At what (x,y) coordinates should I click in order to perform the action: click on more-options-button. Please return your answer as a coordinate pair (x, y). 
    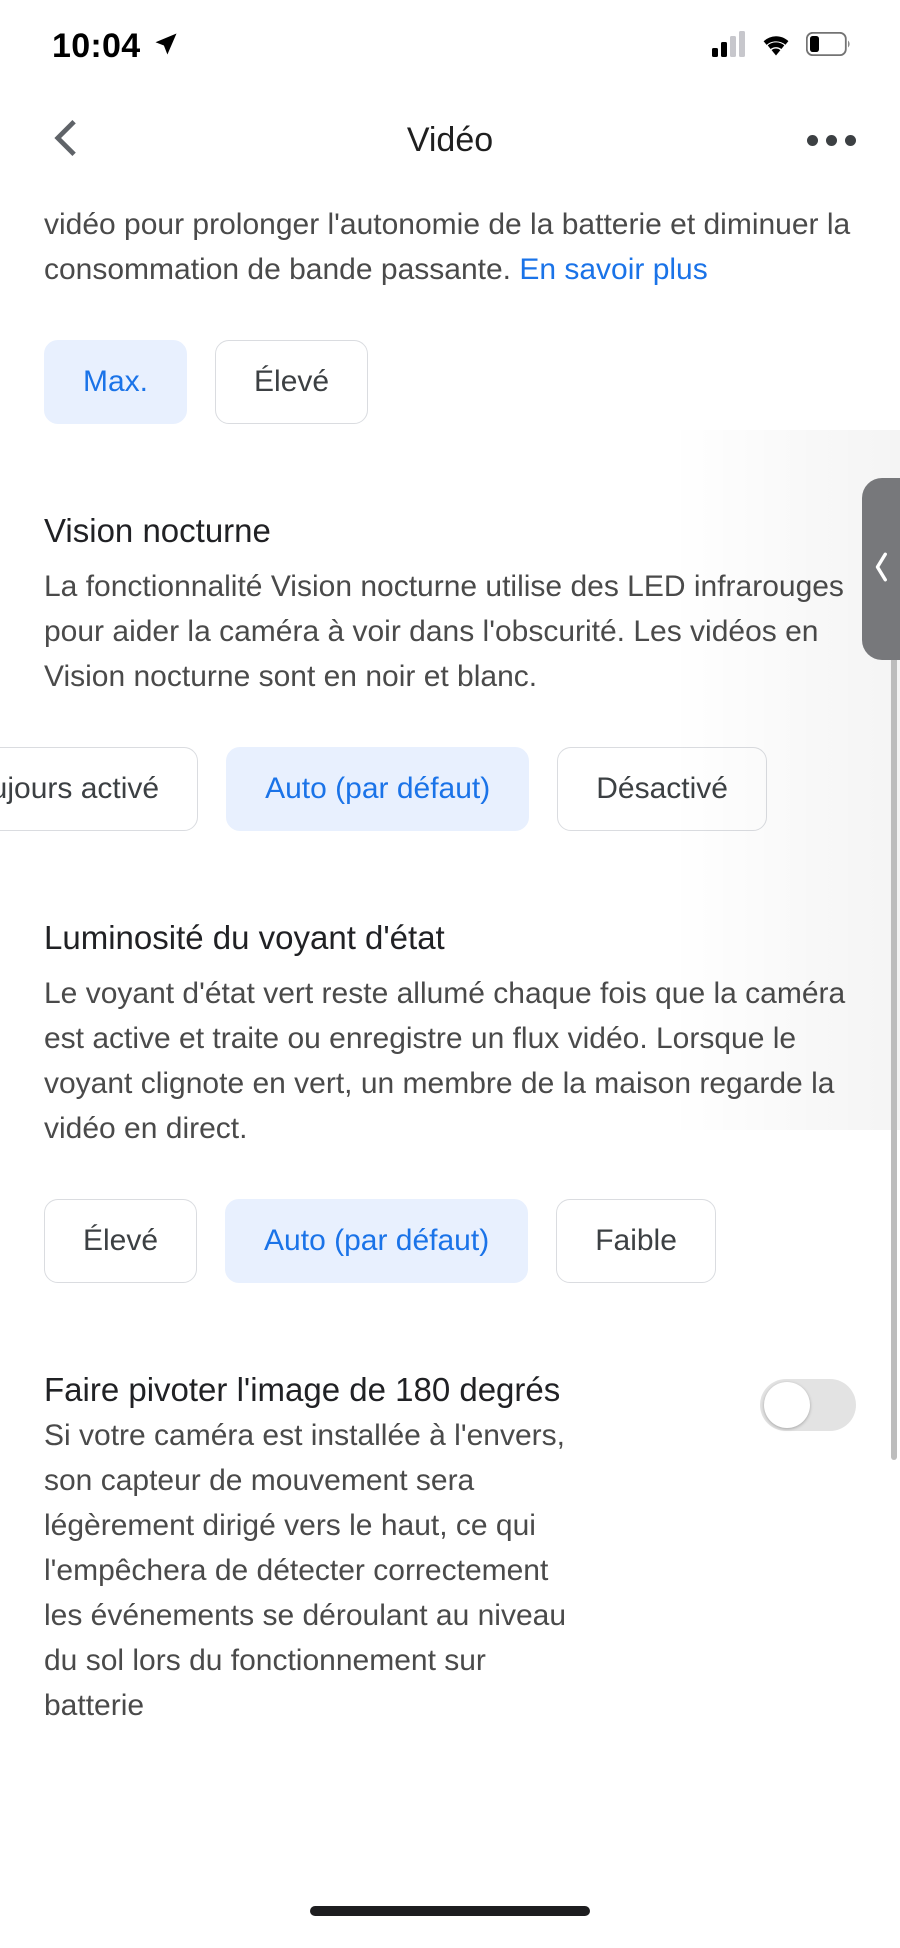
    Looking at the image, I should click on (831, 140).